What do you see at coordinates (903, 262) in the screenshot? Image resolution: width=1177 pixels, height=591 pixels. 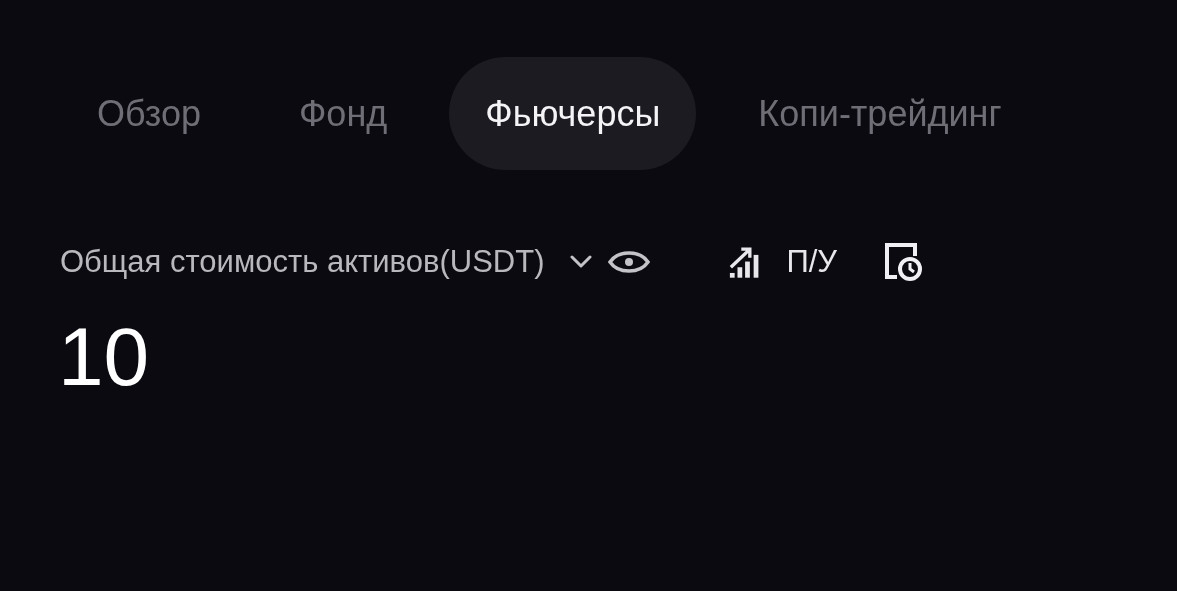 I see `history-icon` at bounding box center [903, 262].